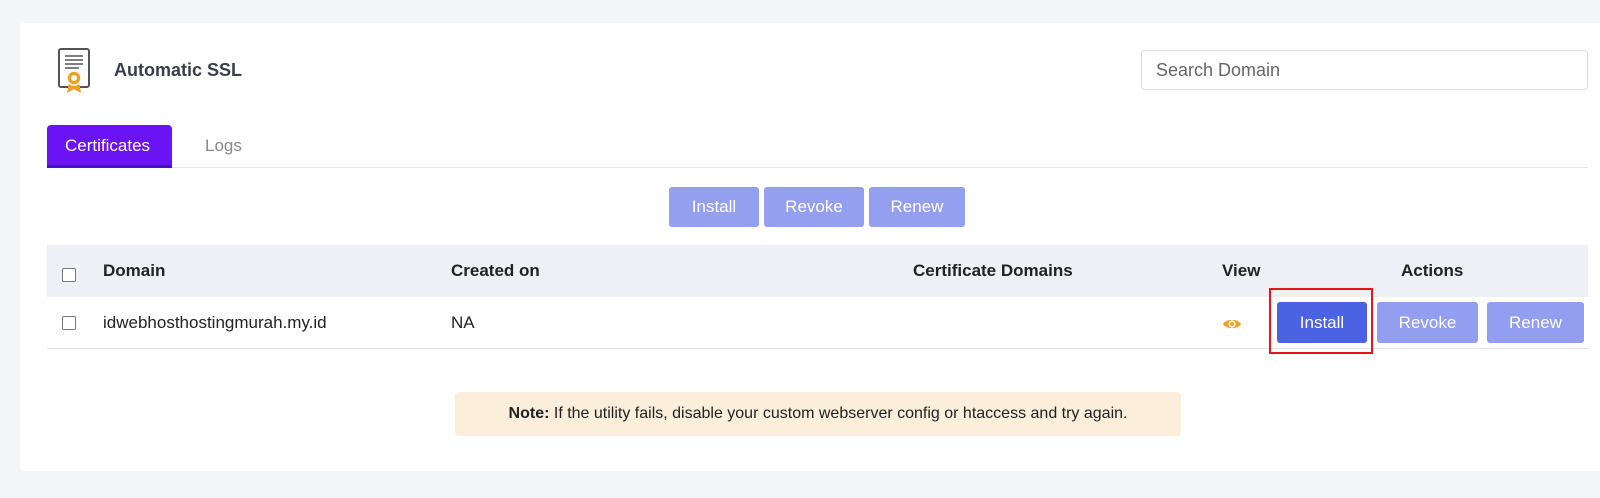  I want to click on tab-certificates: Certificates, so click(109, 146).